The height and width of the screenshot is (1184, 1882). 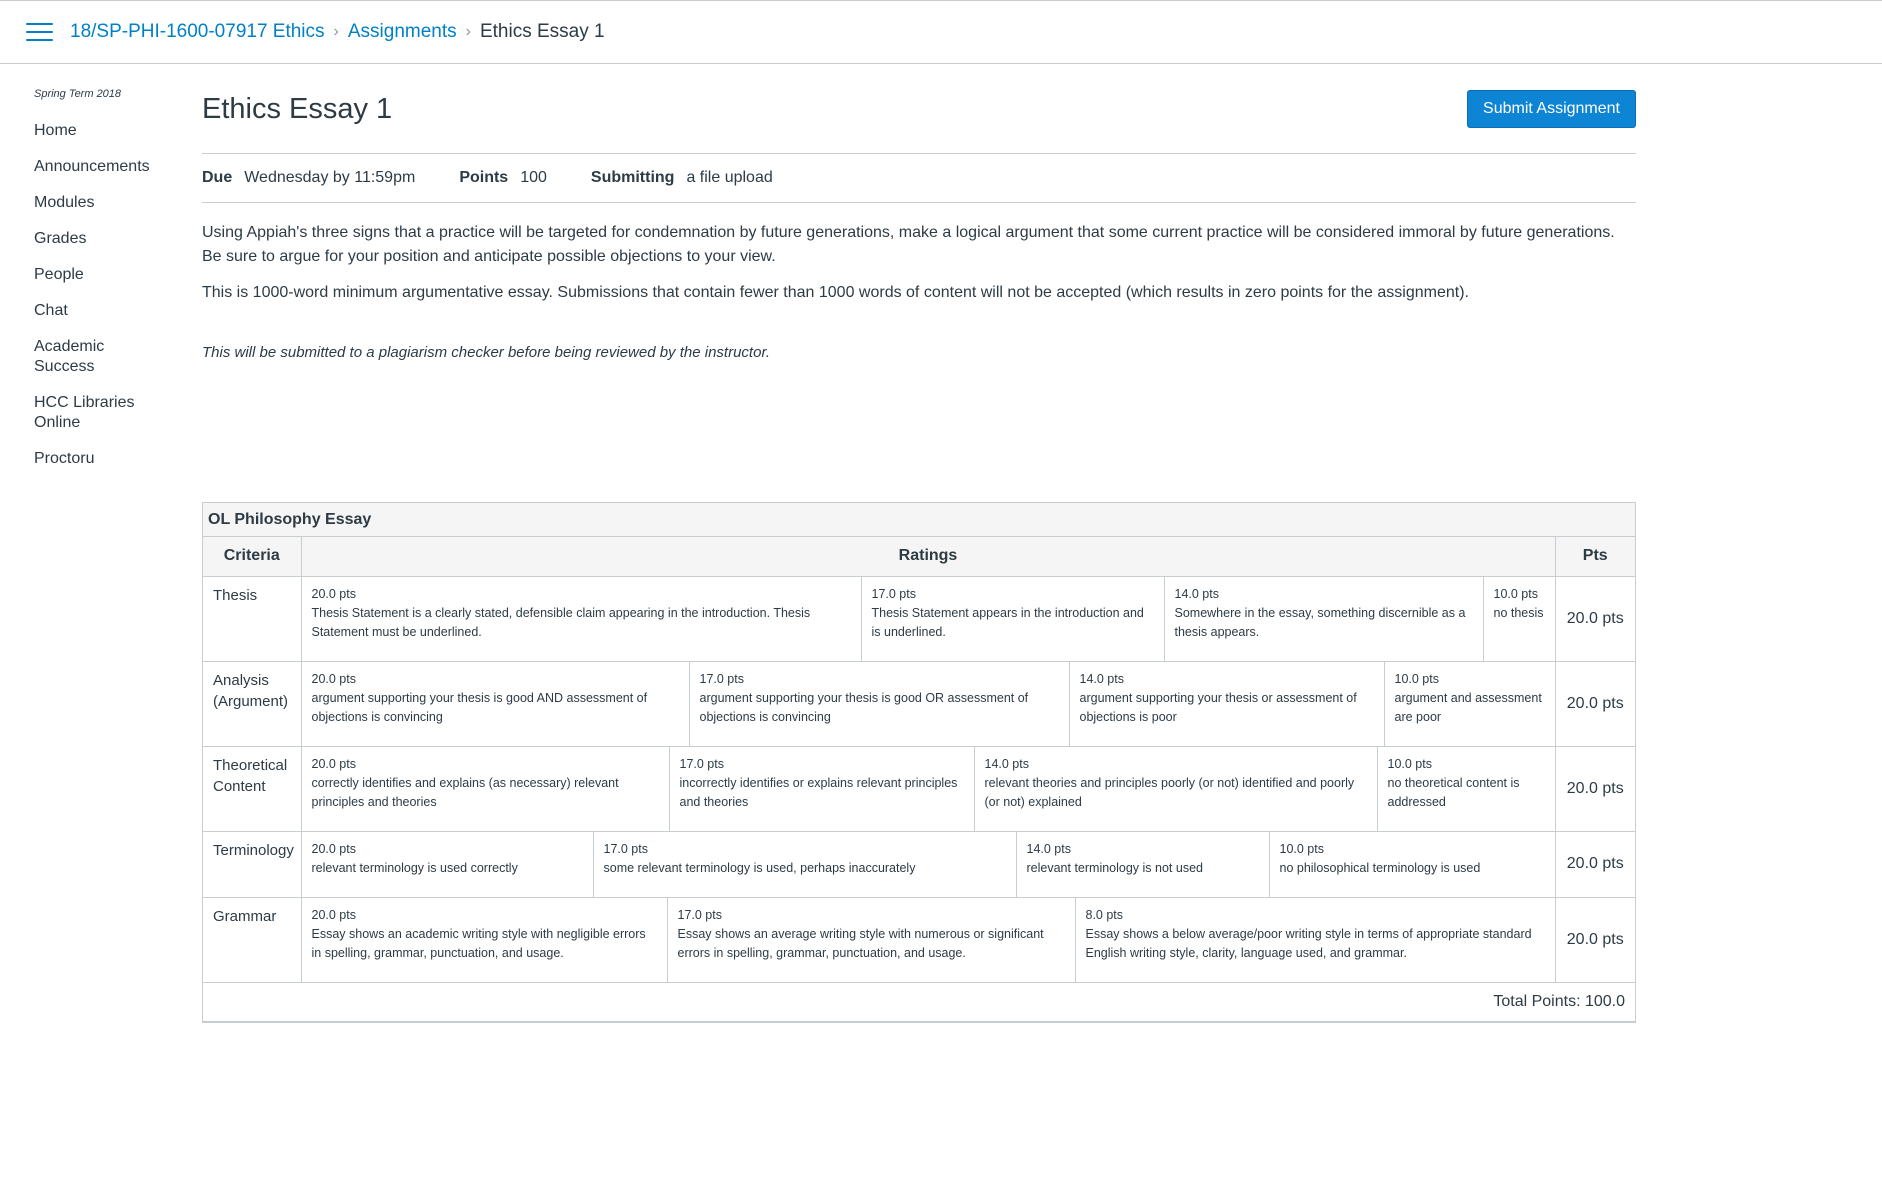 What do you see at coordinates (106, 311) in the screenshot?
I see `sidebar-item-chat: Chat` at bounding box center [106, 311].